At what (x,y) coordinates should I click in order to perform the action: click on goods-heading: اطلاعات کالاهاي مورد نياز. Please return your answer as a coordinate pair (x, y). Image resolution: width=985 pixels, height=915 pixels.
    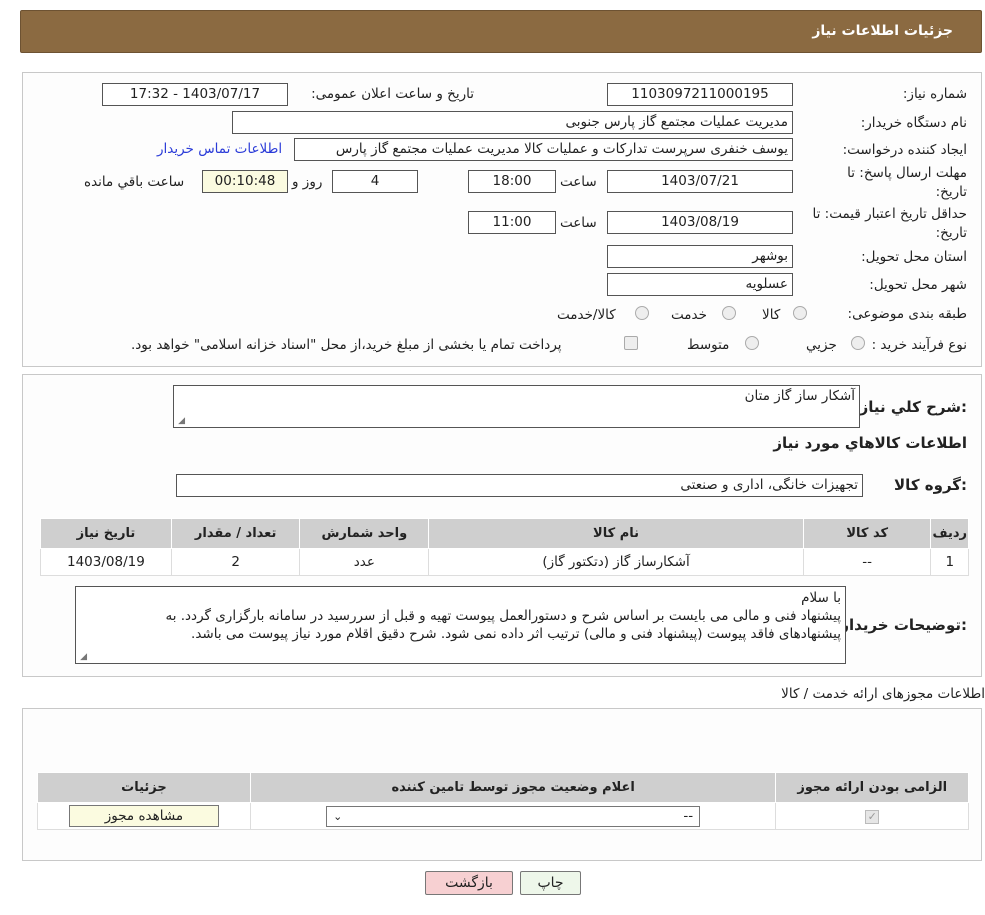
    Looking at the image, I should click on (870, 443).